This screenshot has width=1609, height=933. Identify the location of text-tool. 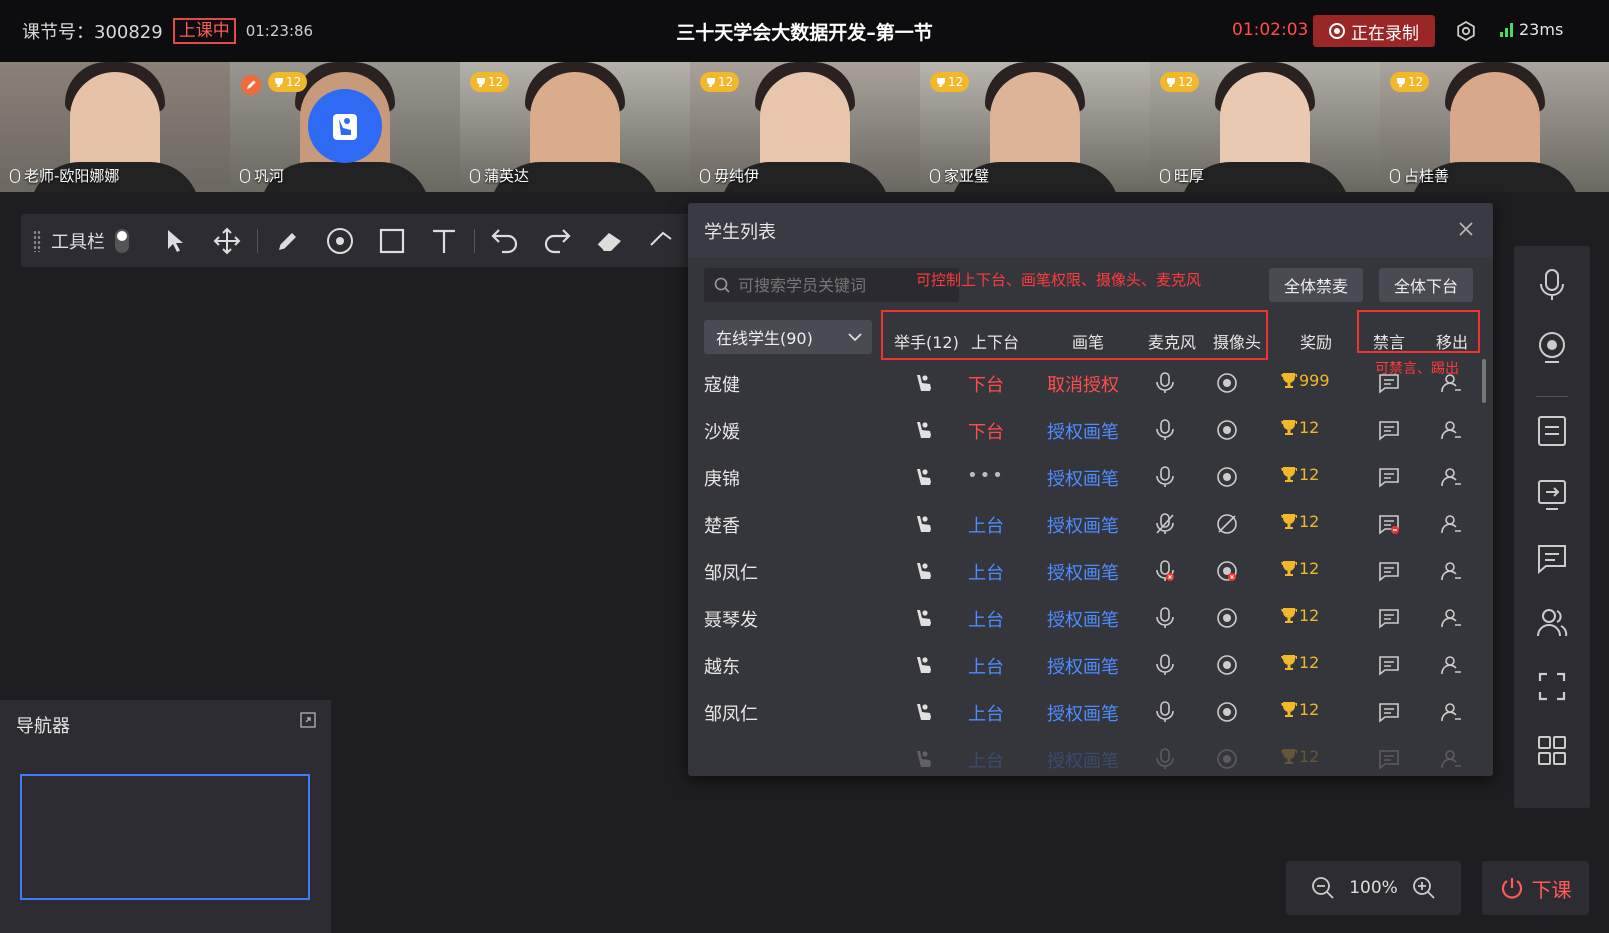
(444, 241).